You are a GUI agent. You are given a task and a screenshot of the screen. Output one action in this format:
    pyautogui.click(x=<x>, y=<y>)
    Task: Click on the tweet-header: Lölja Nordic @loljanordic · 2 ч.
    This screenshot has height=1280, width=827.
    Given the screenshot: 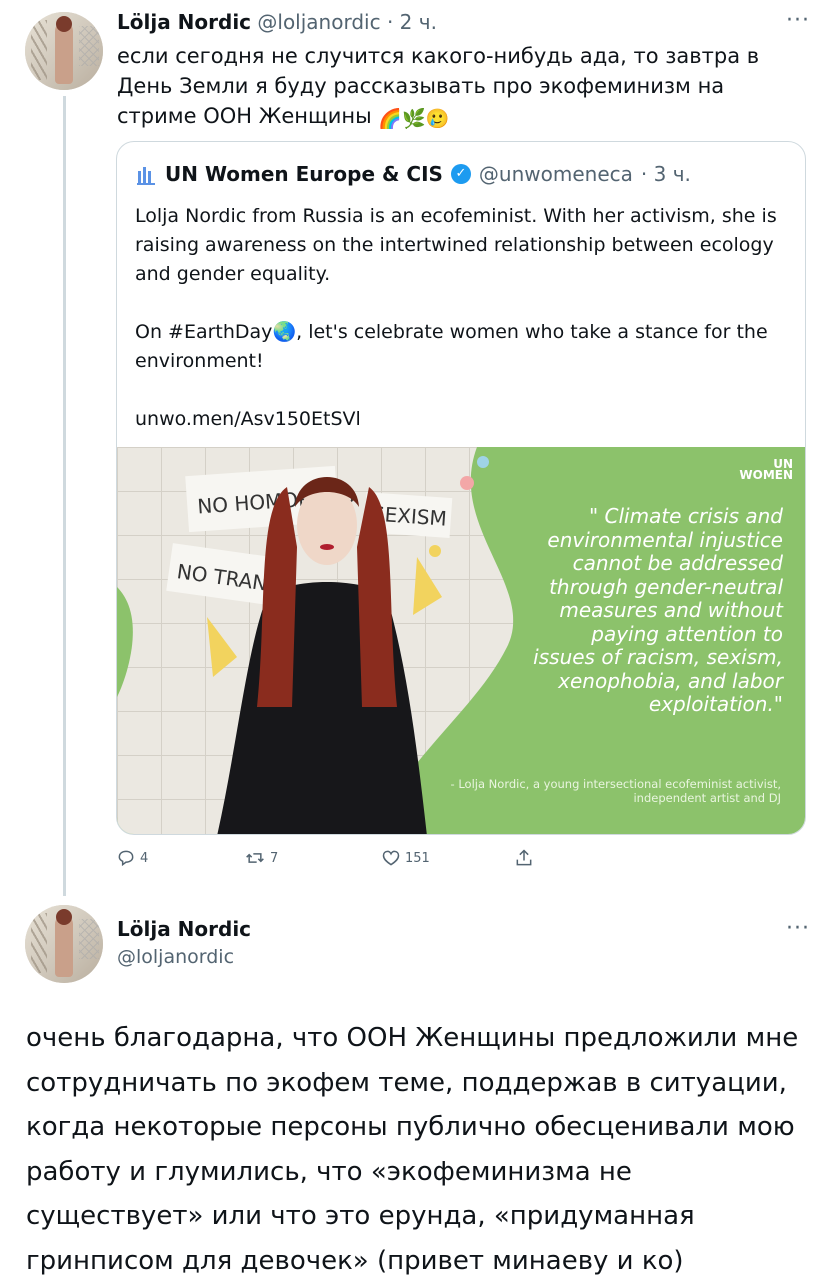 What is the action you would take?
    pyautogui.click(x=277, y=22)
    